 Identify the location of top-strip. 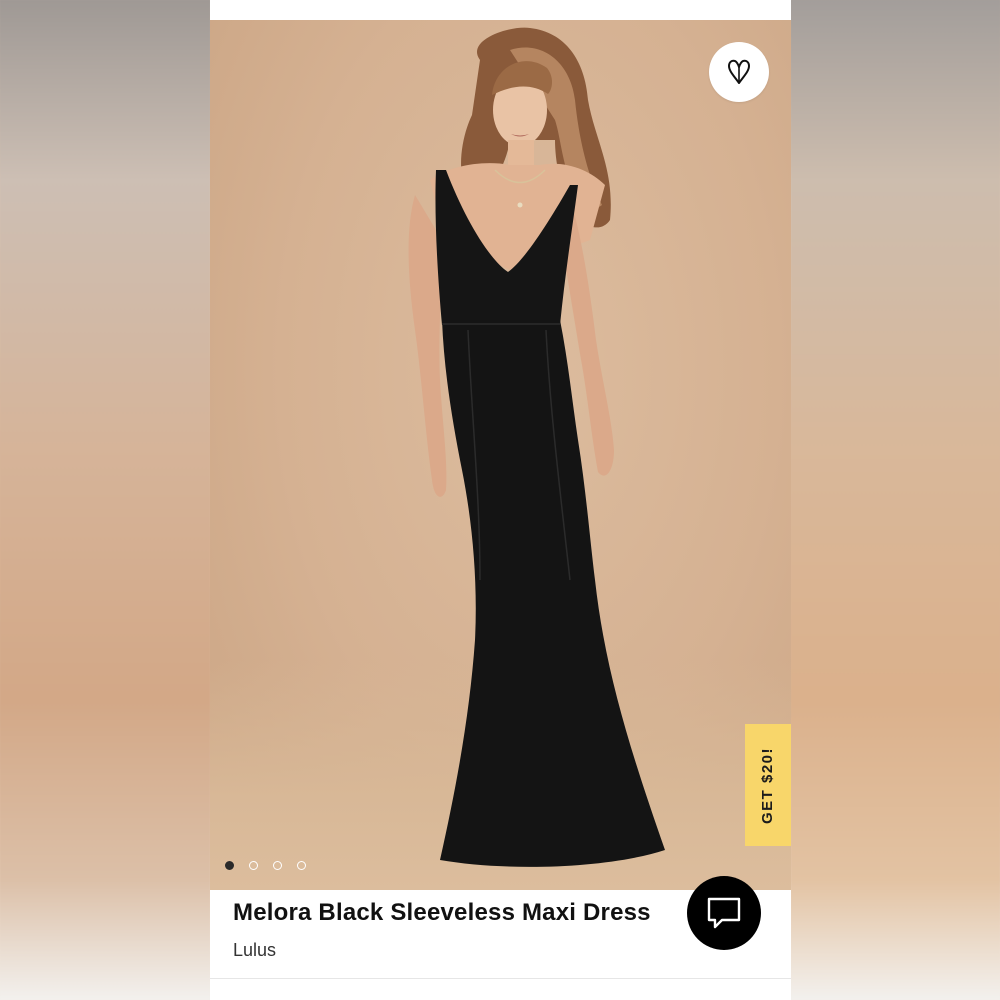
(500, 10).